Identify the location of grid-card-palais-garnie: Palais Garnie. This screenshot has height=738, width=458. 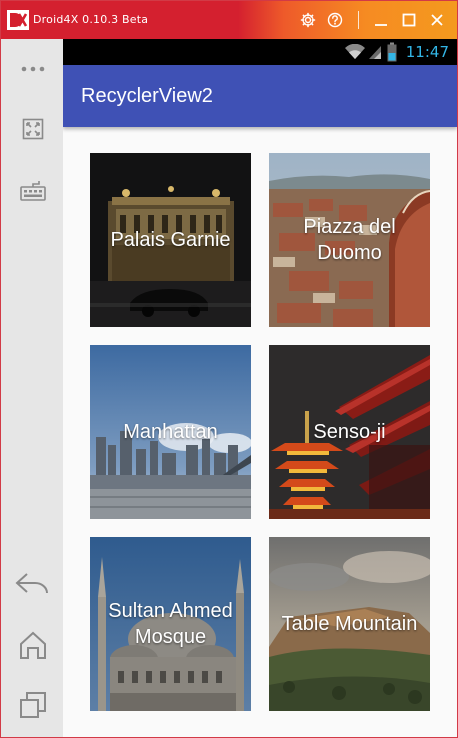
(170, 240).